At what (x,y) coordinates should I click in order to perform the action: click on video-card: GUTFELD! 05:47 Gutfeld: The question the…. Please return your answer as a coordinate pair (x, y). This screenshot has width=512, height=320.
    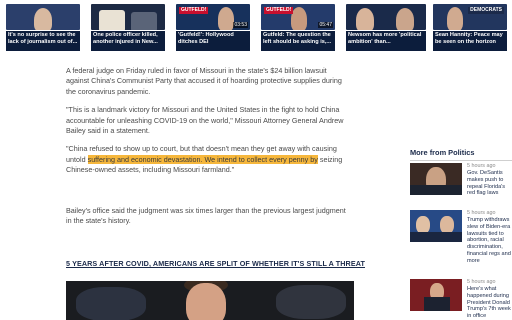
    Looking at the image, I should click on (298, 27).